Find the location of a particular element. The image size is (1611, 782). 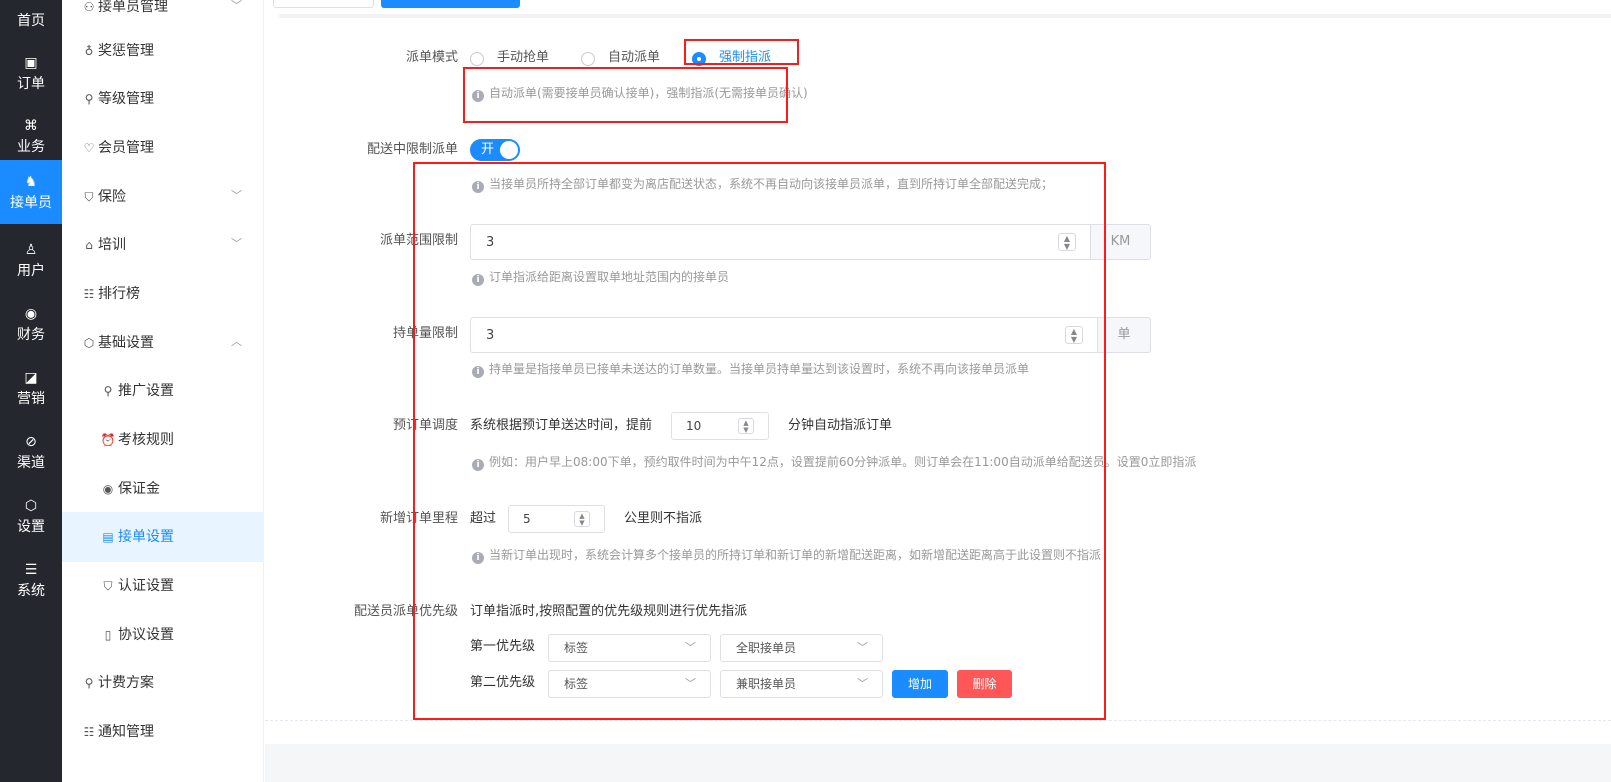

submenu-deposit: ◉ 保证金 is located at coordinates (163, 489).